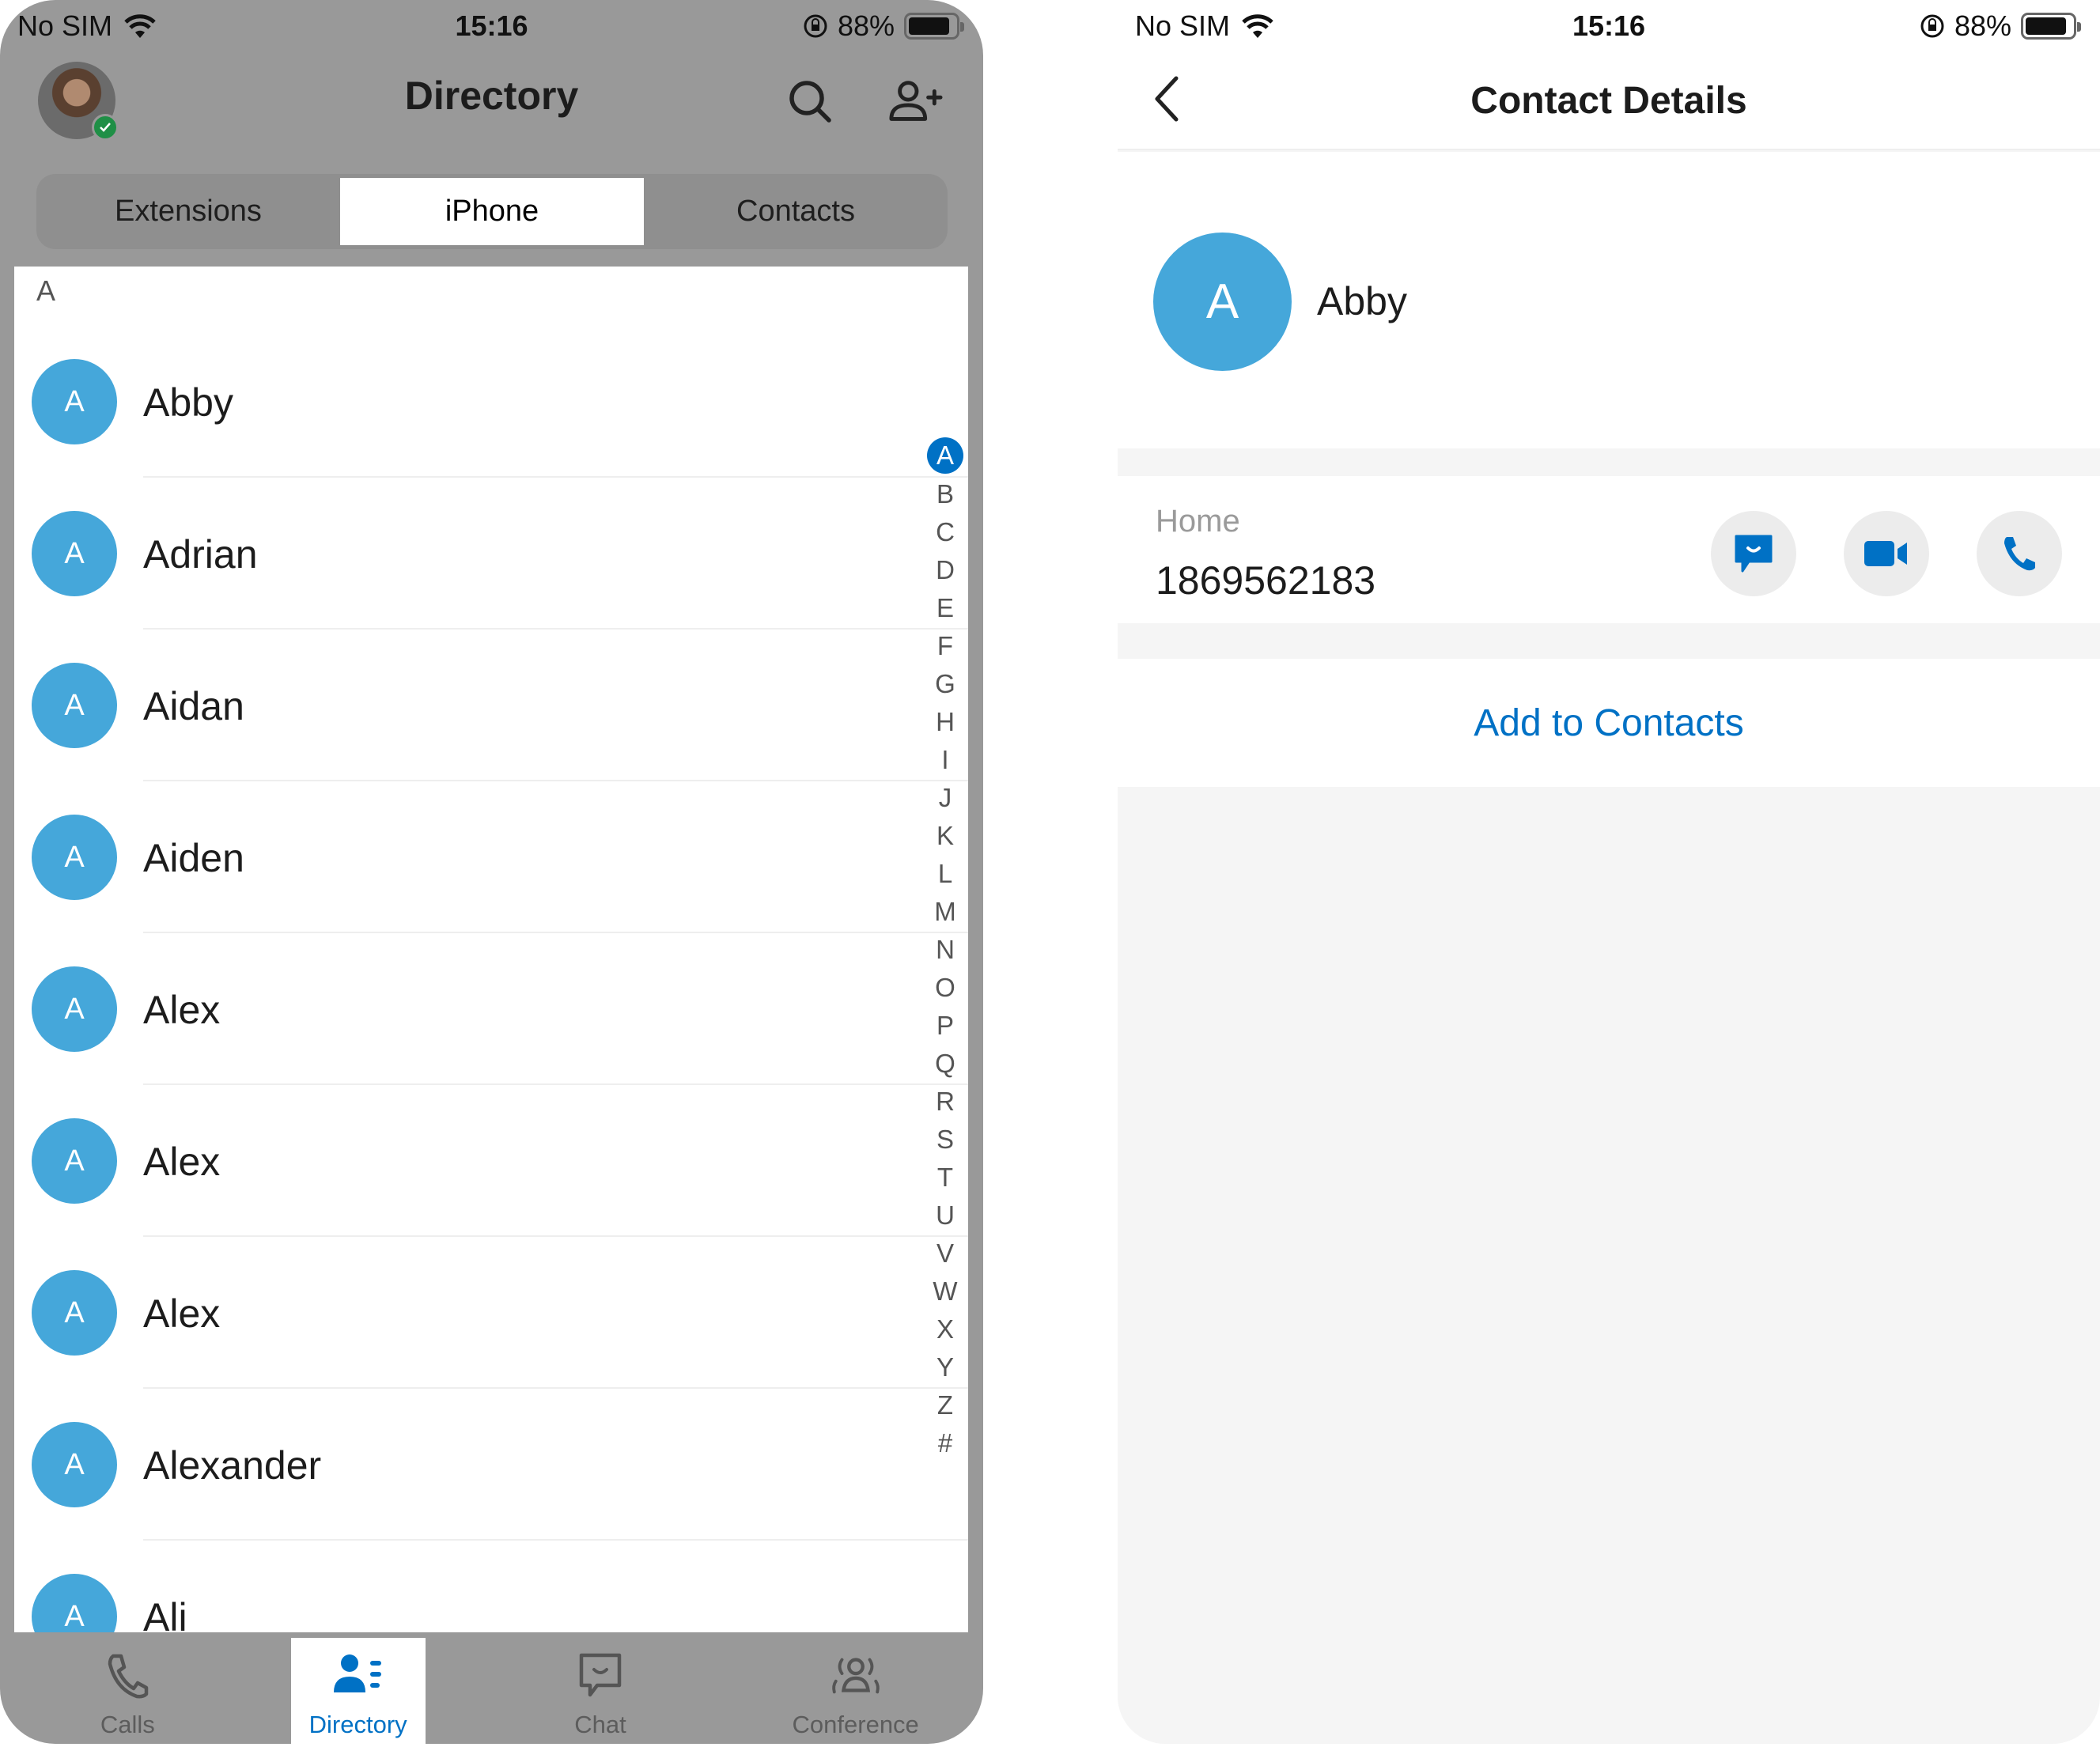 The height and width of the screenshot is (1747, 2100). I want to click on alpha-index-letter: M, so click(945, 912).